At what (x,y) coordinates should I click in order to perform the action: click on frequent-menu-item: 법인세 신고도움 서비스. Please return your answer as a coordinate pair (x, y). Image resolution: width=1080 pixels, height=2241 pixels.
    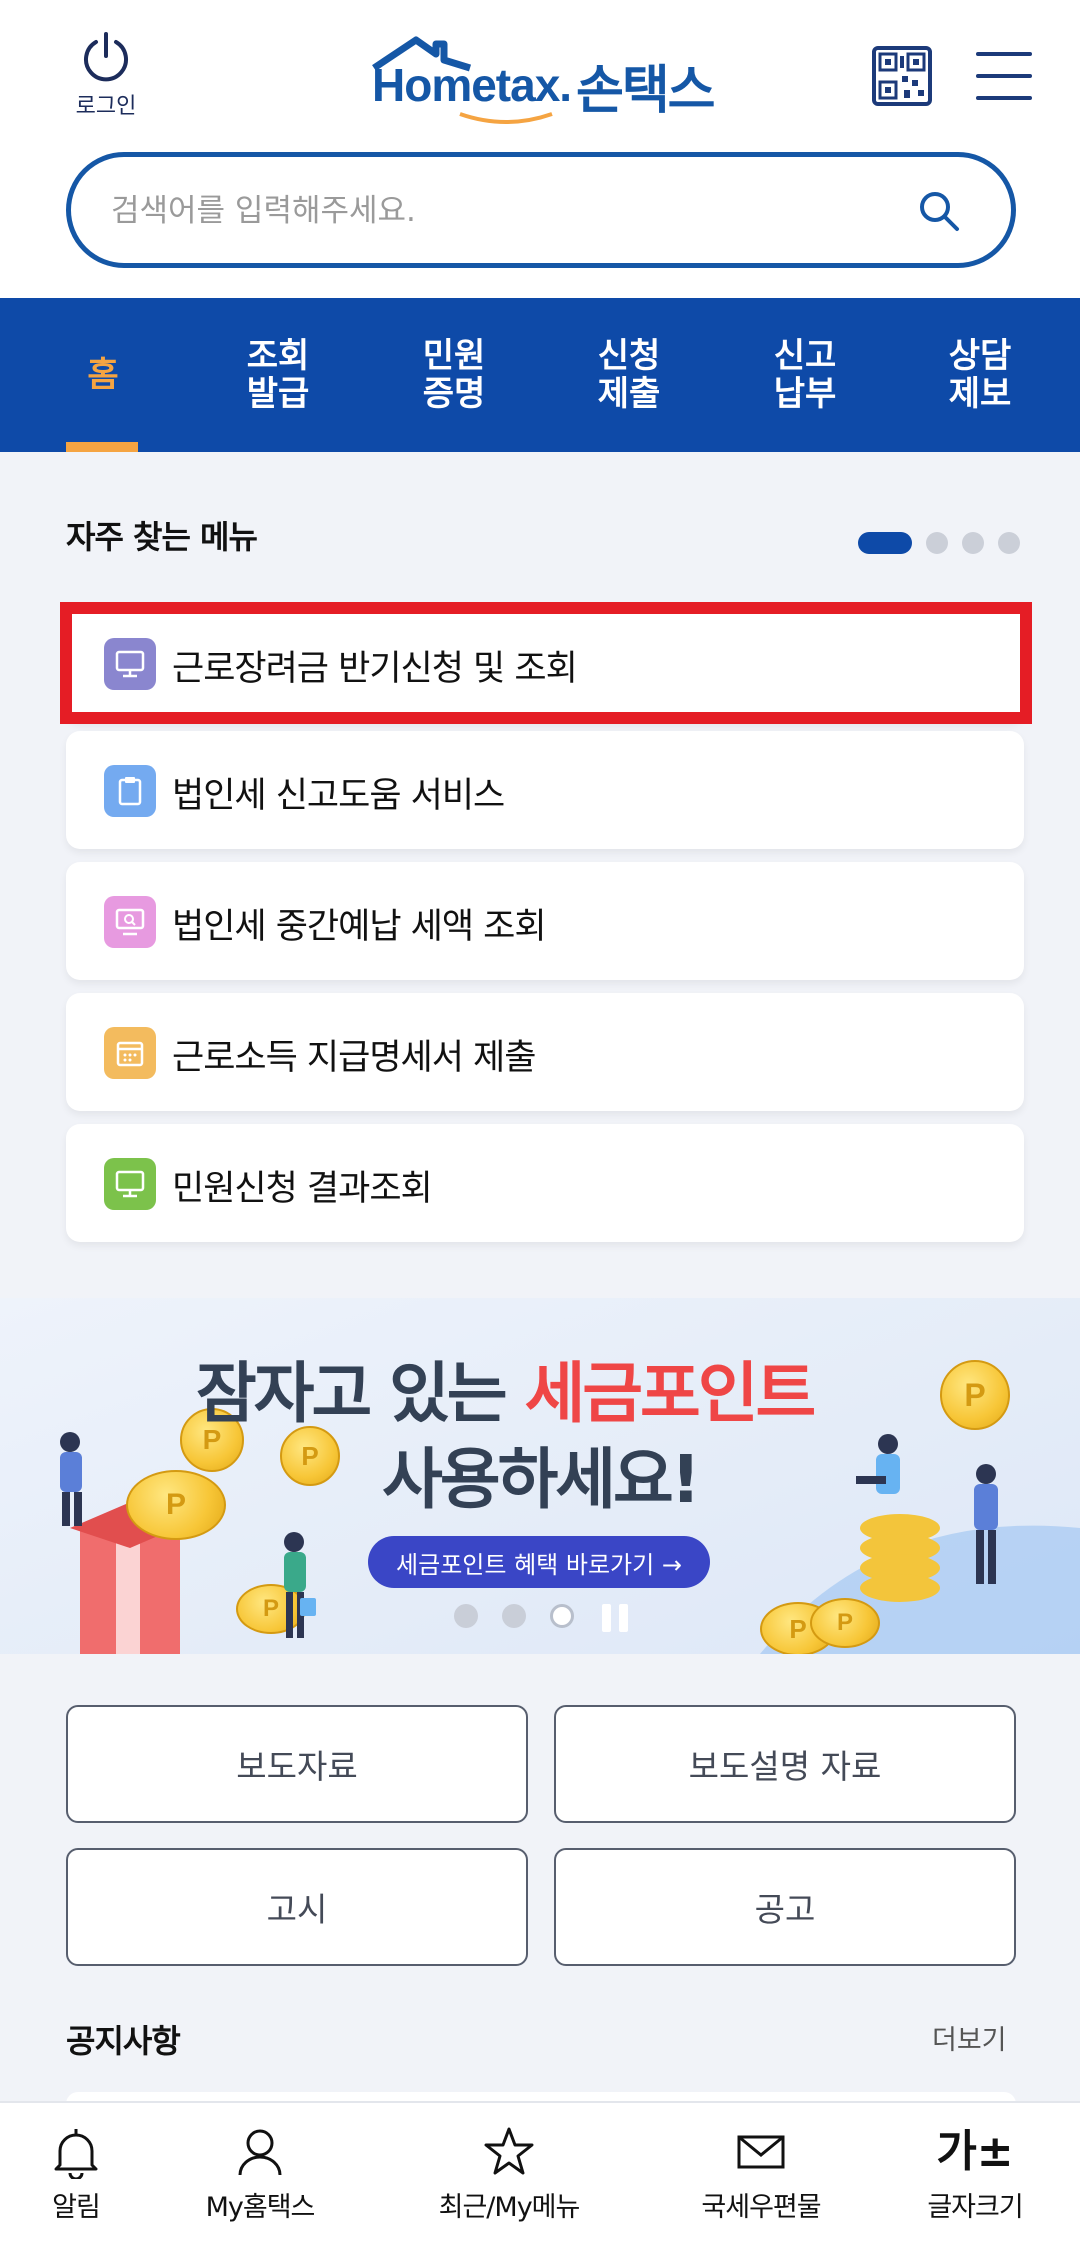
    Looking at the image, I should click on (545, 790).